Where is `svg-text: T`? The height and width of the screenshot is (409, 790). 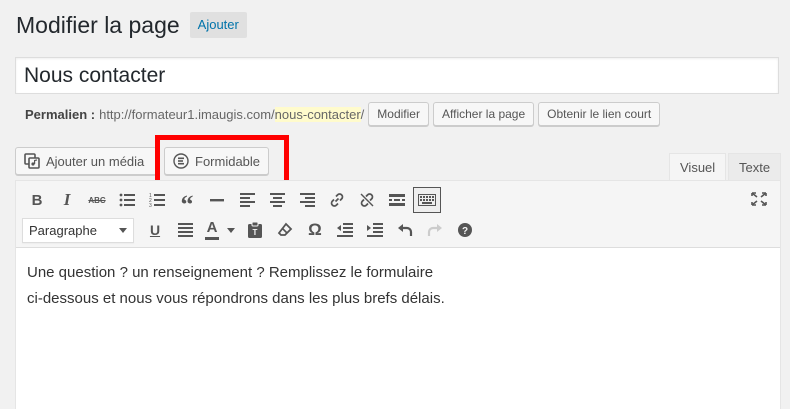 svg-text: T is located at coordinates (255, 232).